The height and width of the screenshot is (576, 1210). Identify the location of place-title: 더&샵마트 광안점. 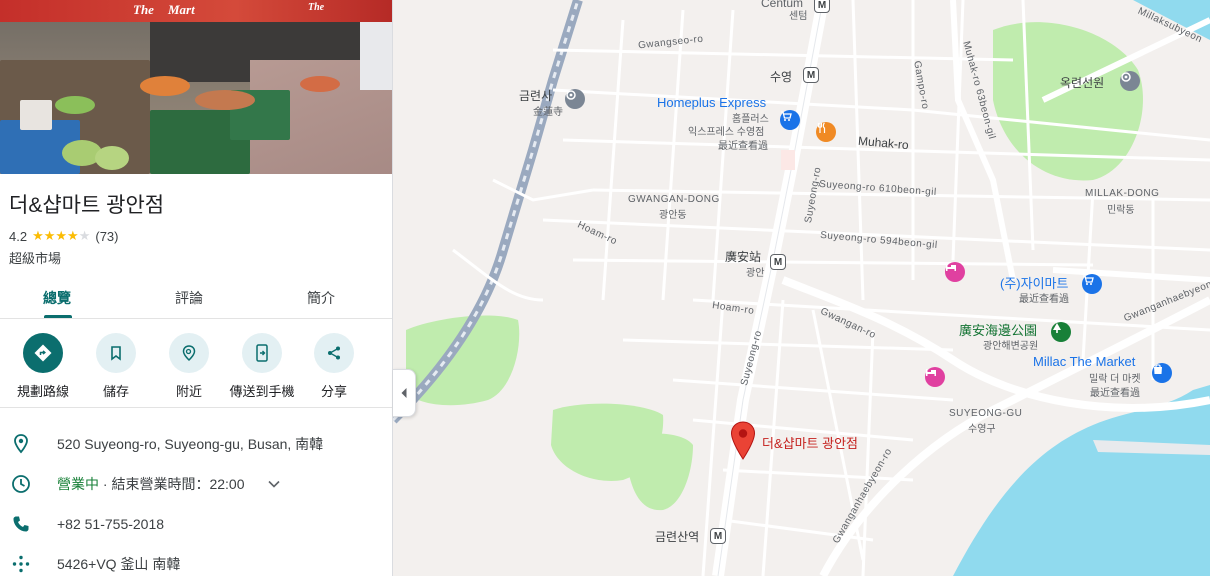
(87, 205).